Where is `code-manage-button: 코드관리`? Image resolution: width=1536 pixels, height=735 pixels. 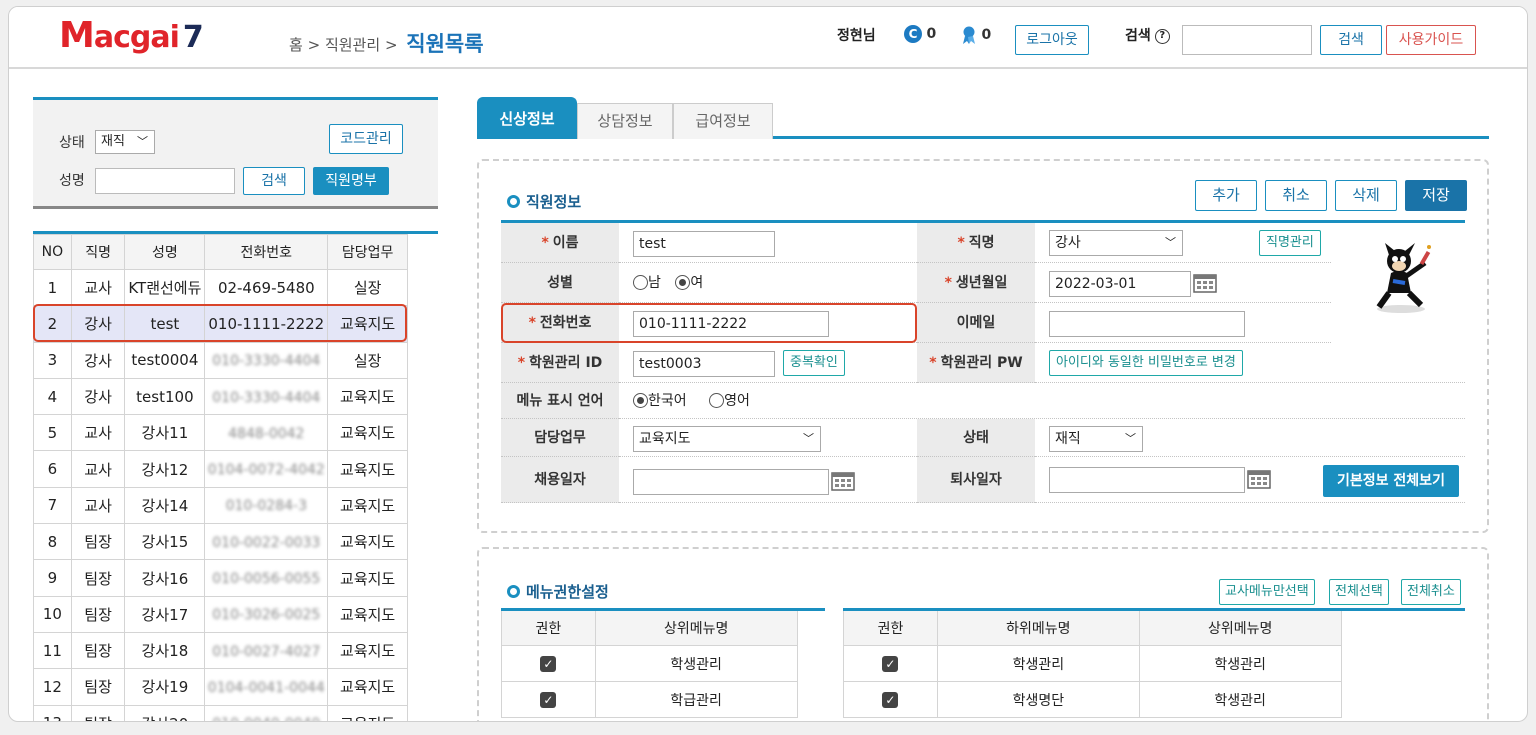
code-manage-button: 코드관리 is located at coordinates (366, 139).